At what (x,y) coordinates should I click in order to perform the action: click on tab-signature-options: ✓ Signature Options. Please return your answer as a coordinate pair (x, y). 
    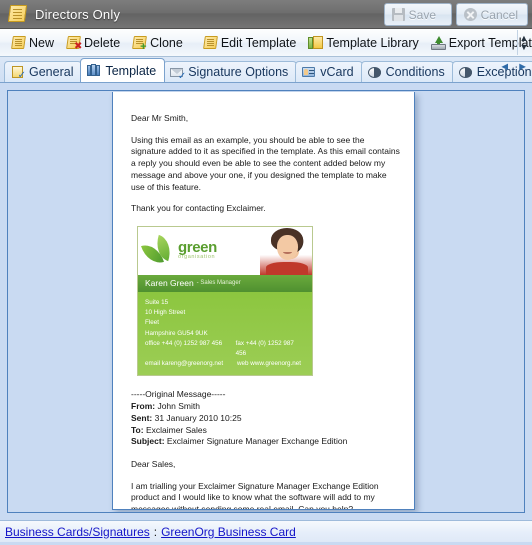
    Looking at the image, I should click on (230, 71).